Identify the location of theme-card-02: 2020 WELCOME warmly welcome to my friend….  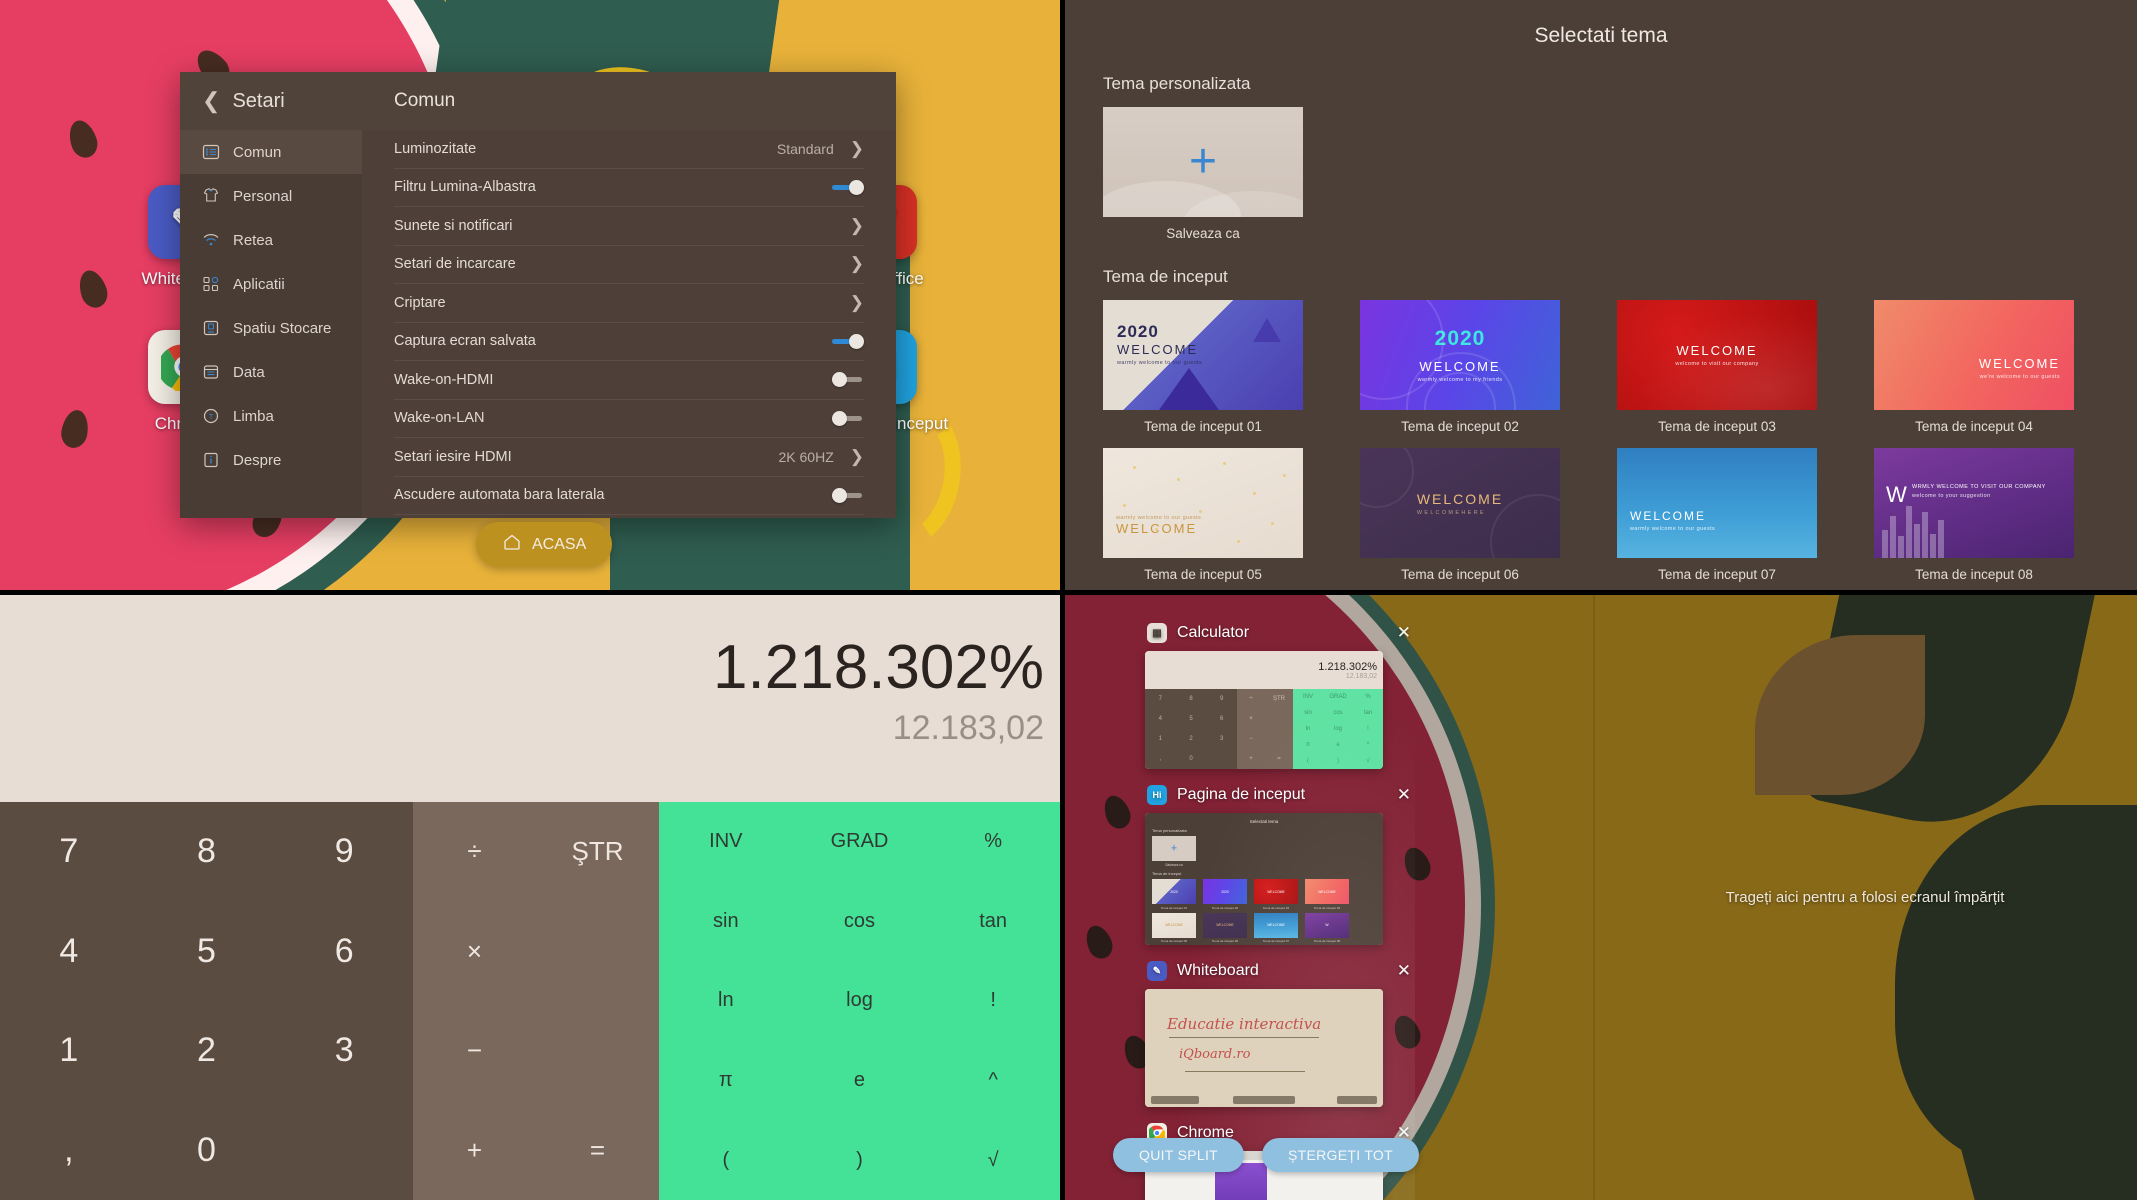
(1460, 367).